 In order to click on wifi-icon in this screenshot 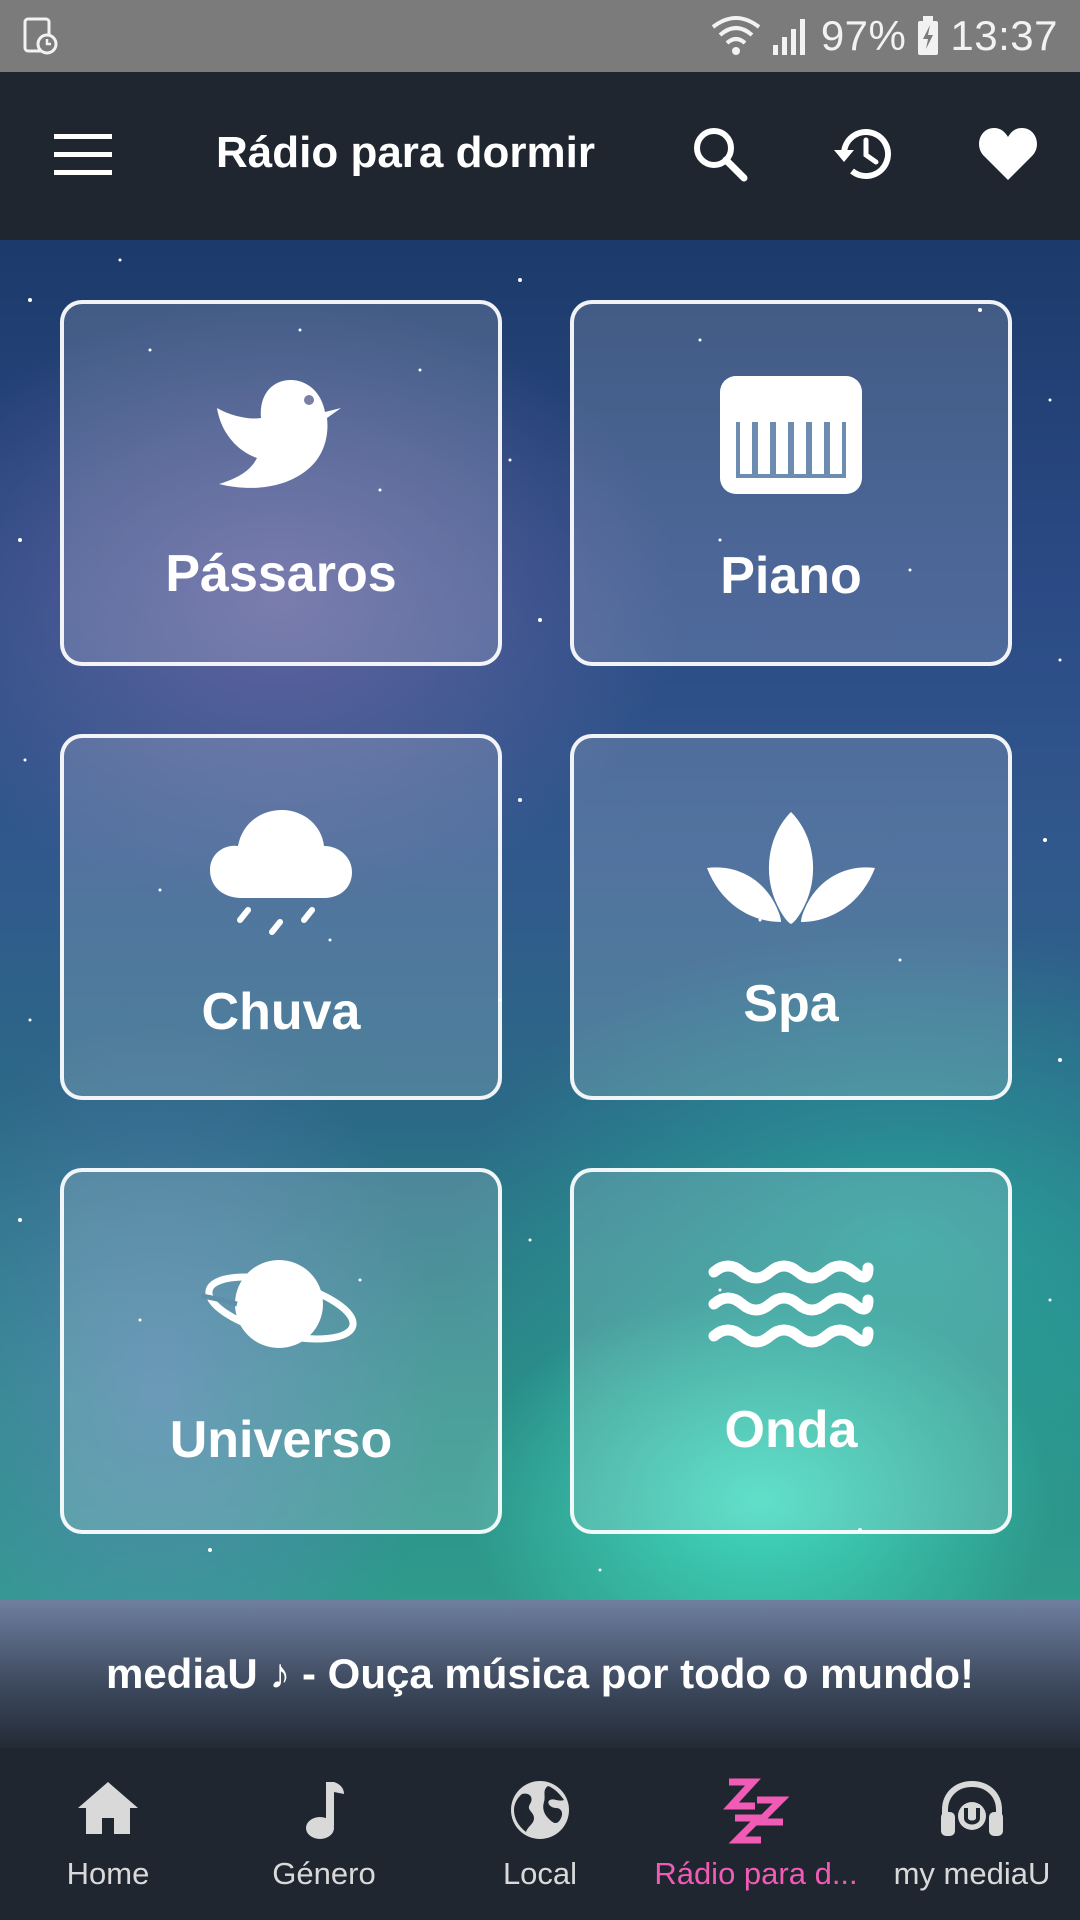, I will do `click(736, 35)`.